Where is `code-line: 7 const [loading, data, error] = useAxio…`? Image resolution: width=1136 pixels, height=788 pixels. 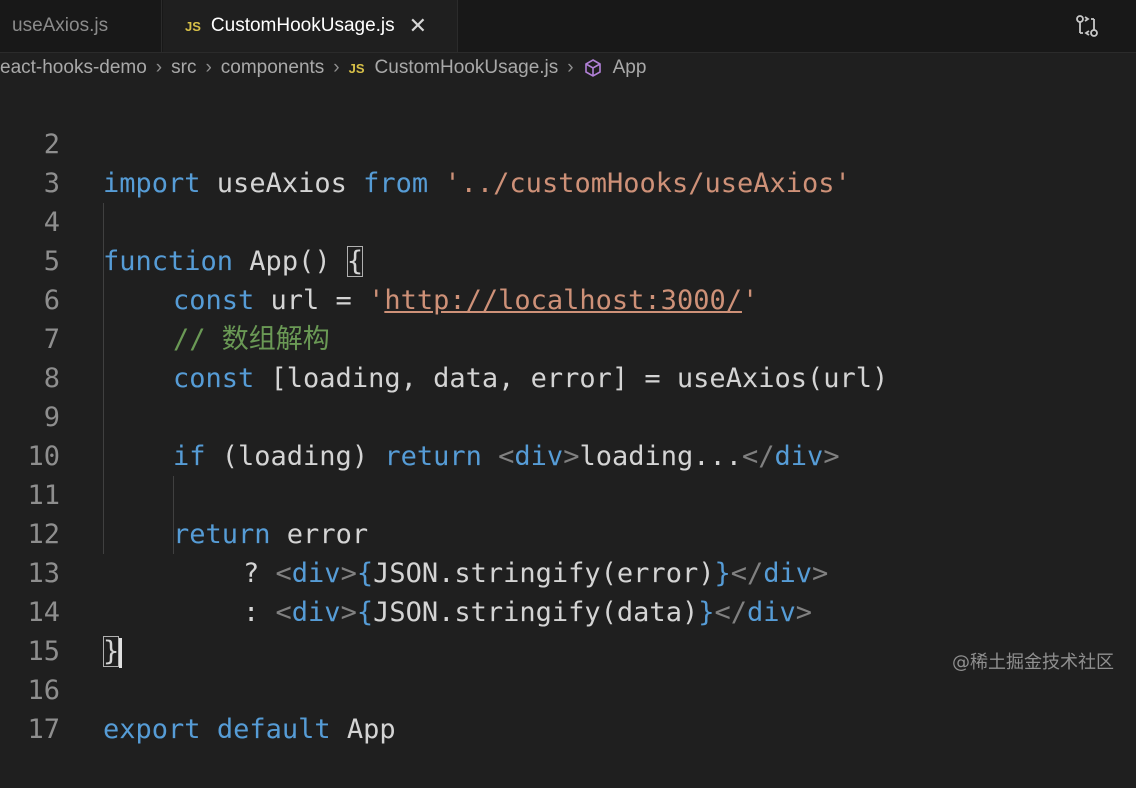 code-line: 7 const [loading, data, error] = useAxio… is located at coordinates (444, 337).